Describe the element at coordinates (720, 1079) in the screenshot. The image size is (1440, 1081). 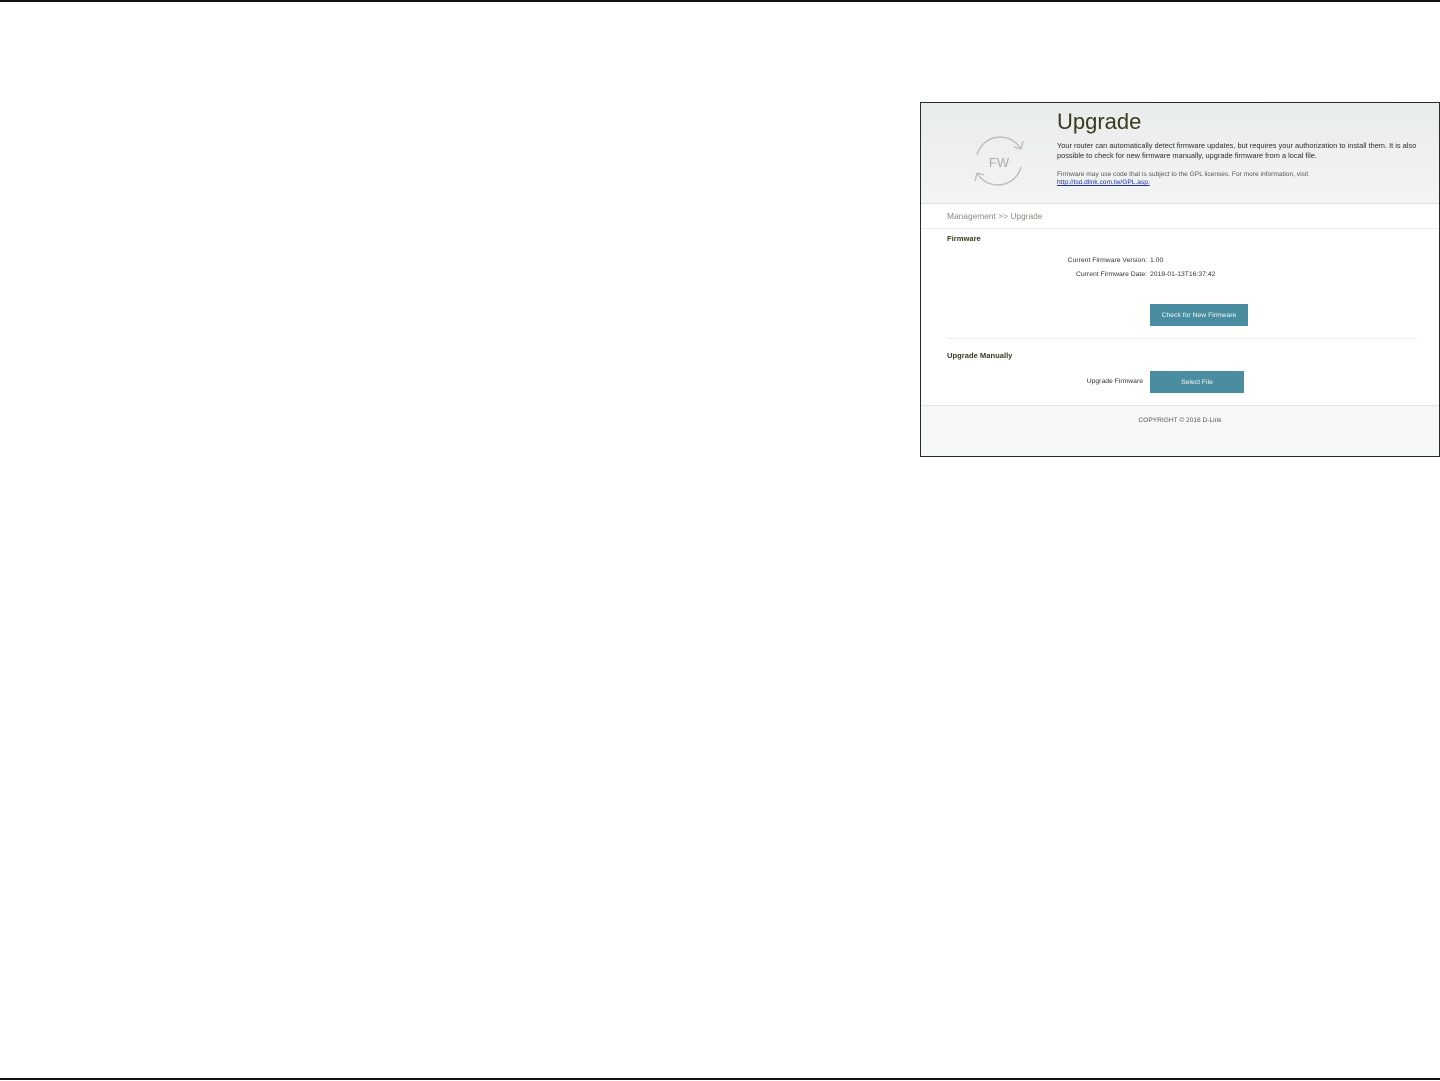
I see `bottom-rule` at that location.